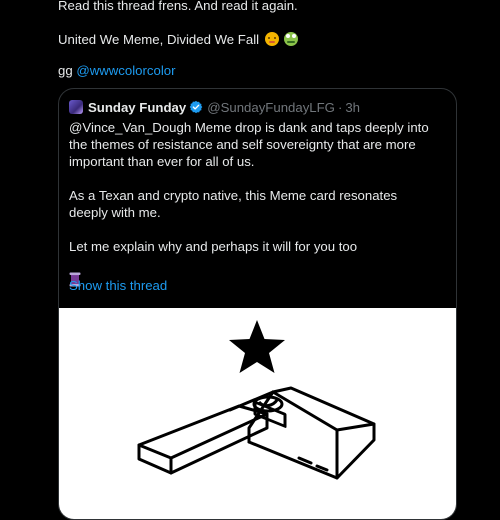  I want to click on display-name: Sunday Funday, so click(137, 107).